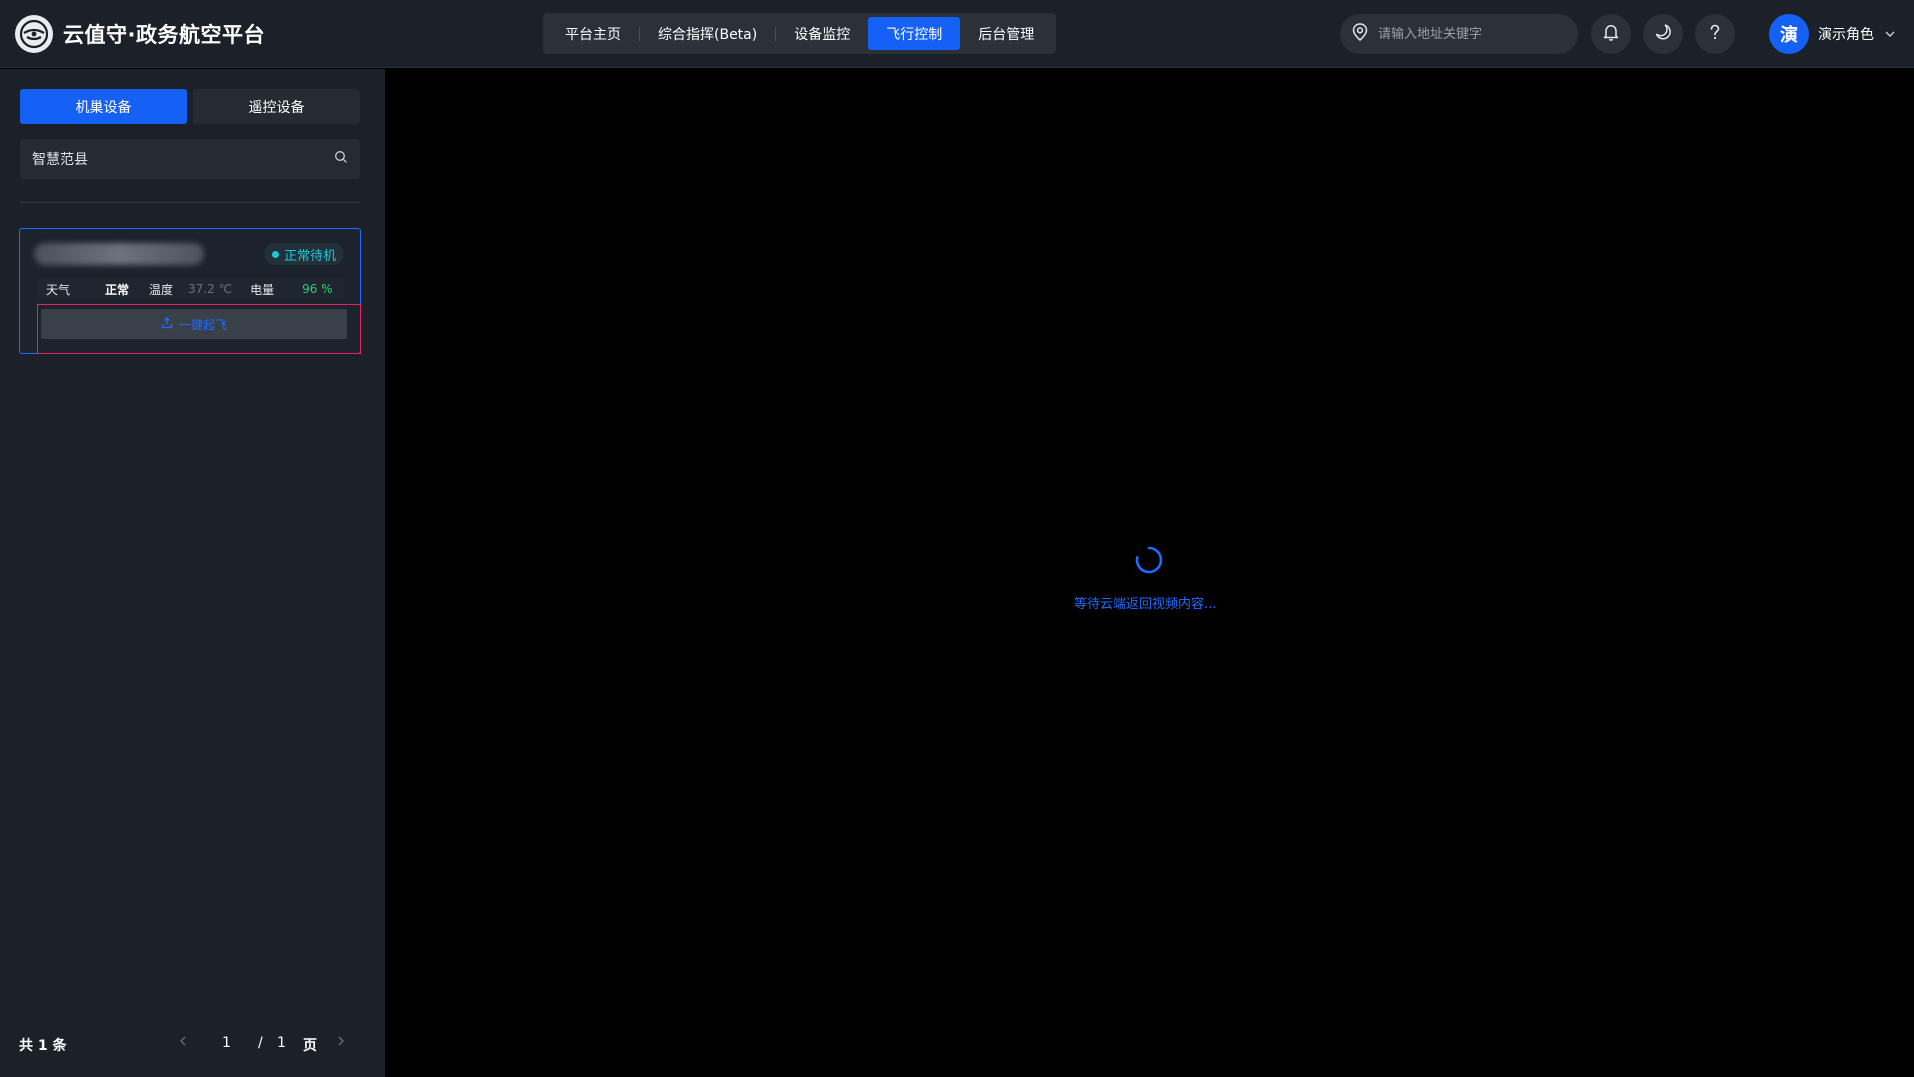 Image resolution: width=1914 pixels, height=1077 pixels. Describe the element at coordinates (43, 1046) in the screenshot. I see `total-count: 共 1 条` at that location.